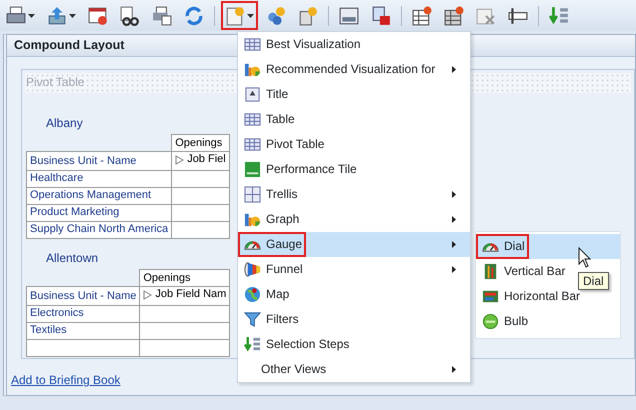 Image resolution: width=636 pixels, height=410 pixels. What do you see at coordinates (490, 296) in the screenshot?
I see `horizontal-bar-icon` at bounding box center [490, 296].